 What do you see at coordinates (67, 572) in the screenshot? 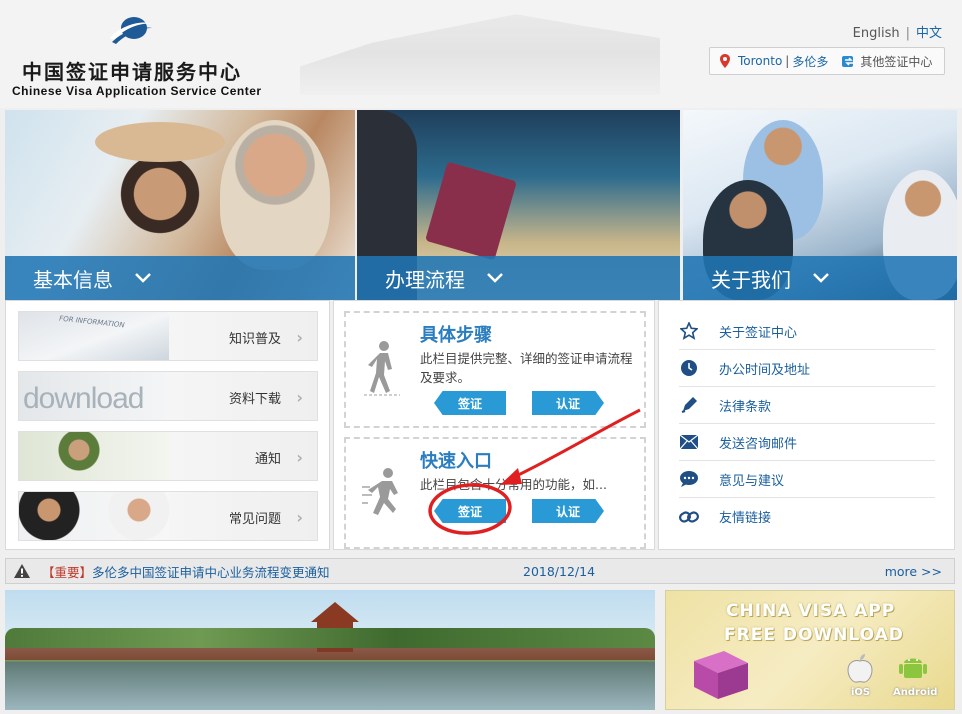
I see `notice-tag: 【重要】` at bounding box center [67, 572].